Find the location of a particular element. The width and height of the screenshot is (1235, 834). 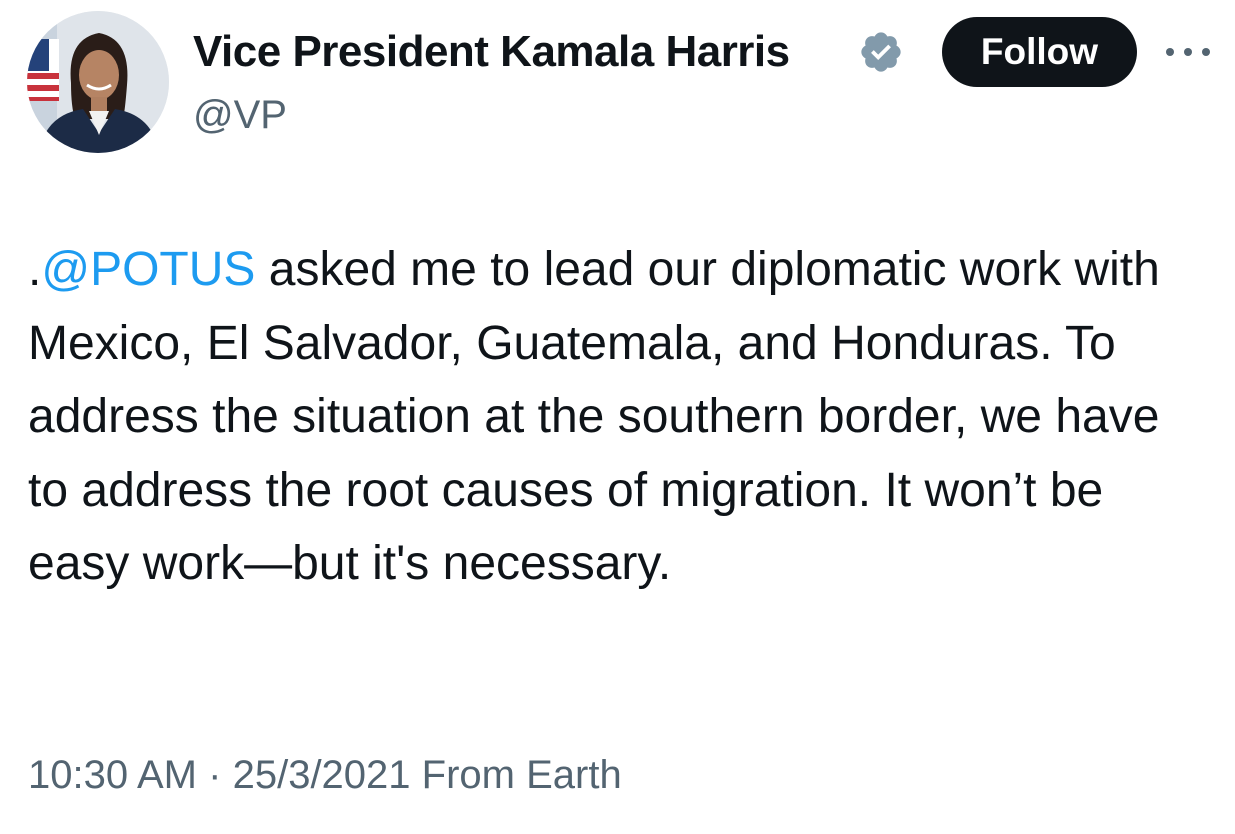

avatar-photo is located at coordinates (98, 82).